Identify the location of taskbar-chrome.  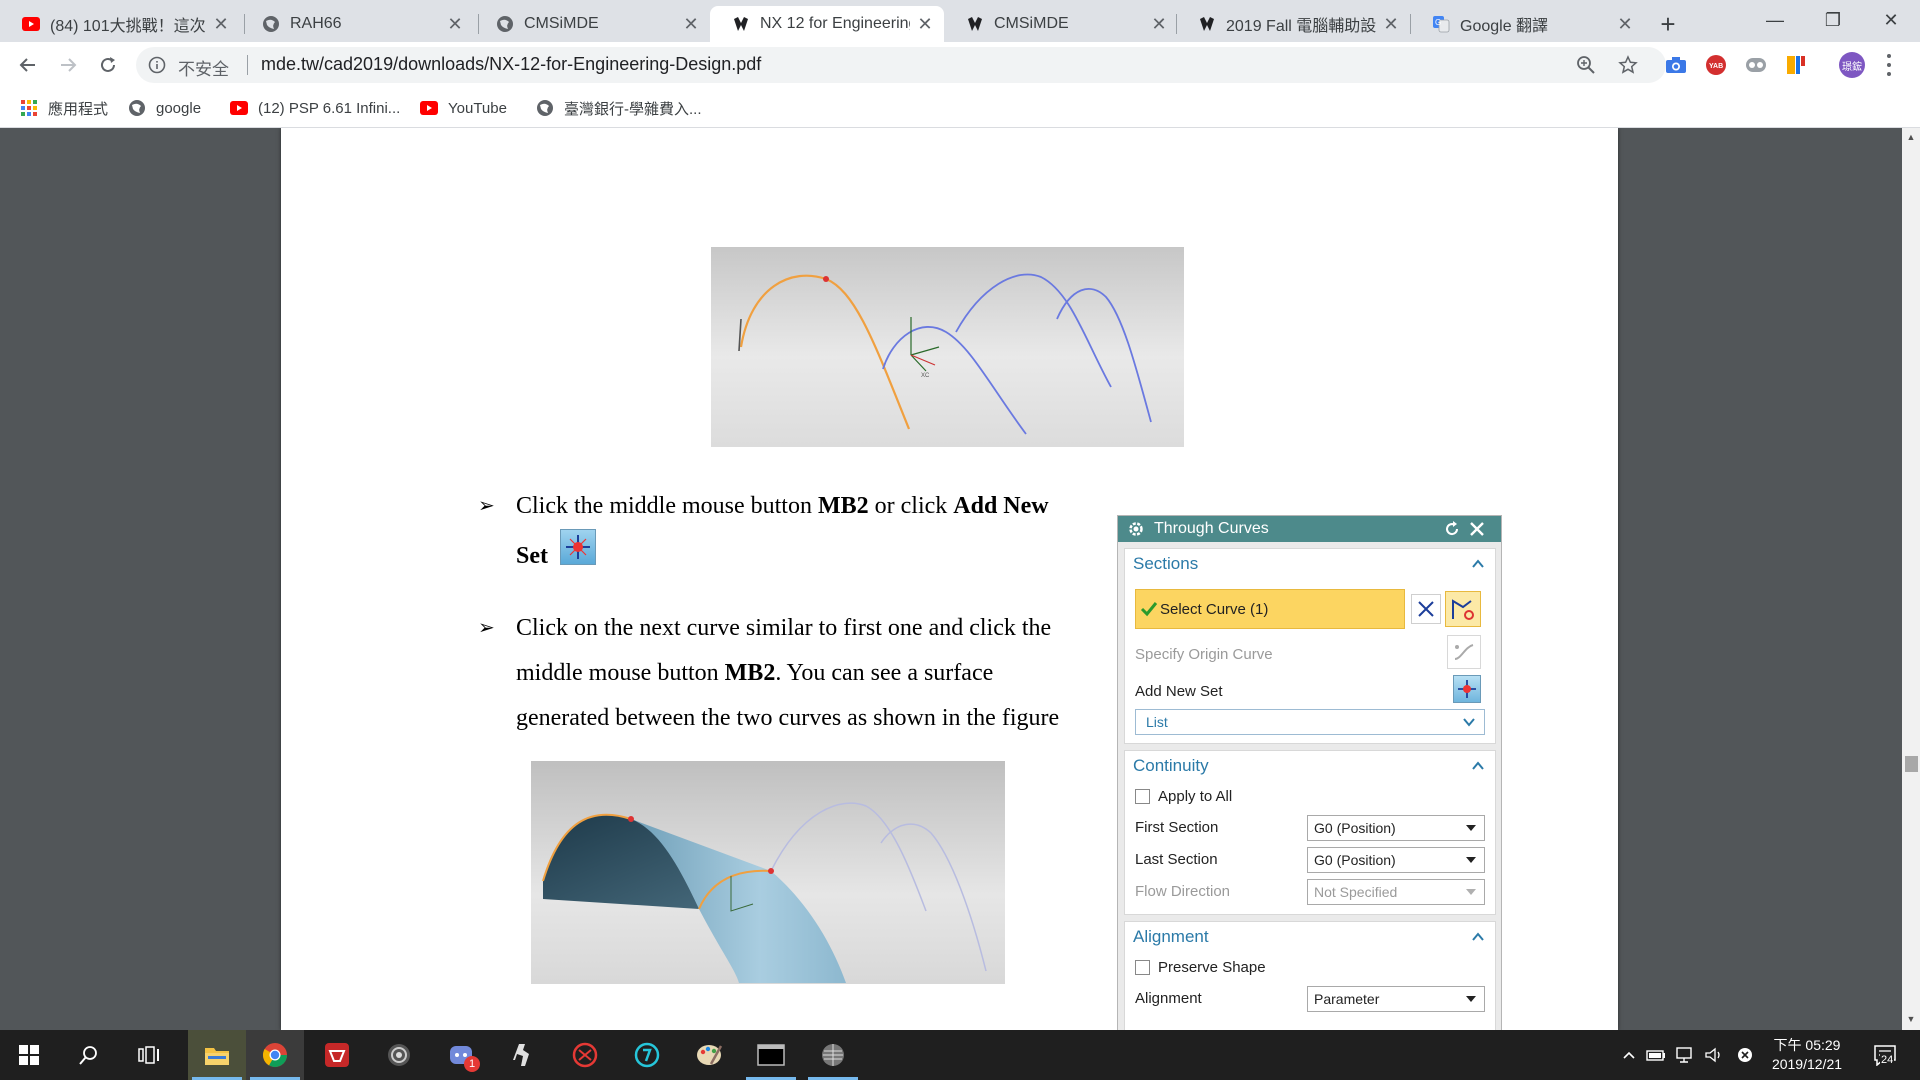
(275, 1055).